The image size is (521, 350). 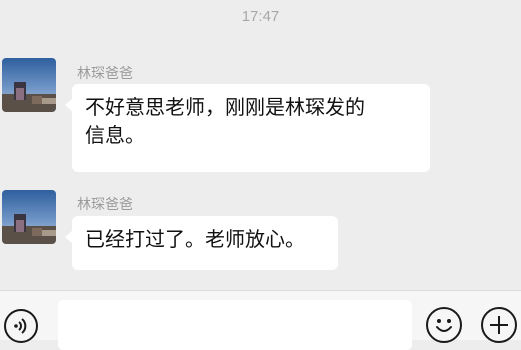 I want to click on voice-icon, so click(x=20, y=326).